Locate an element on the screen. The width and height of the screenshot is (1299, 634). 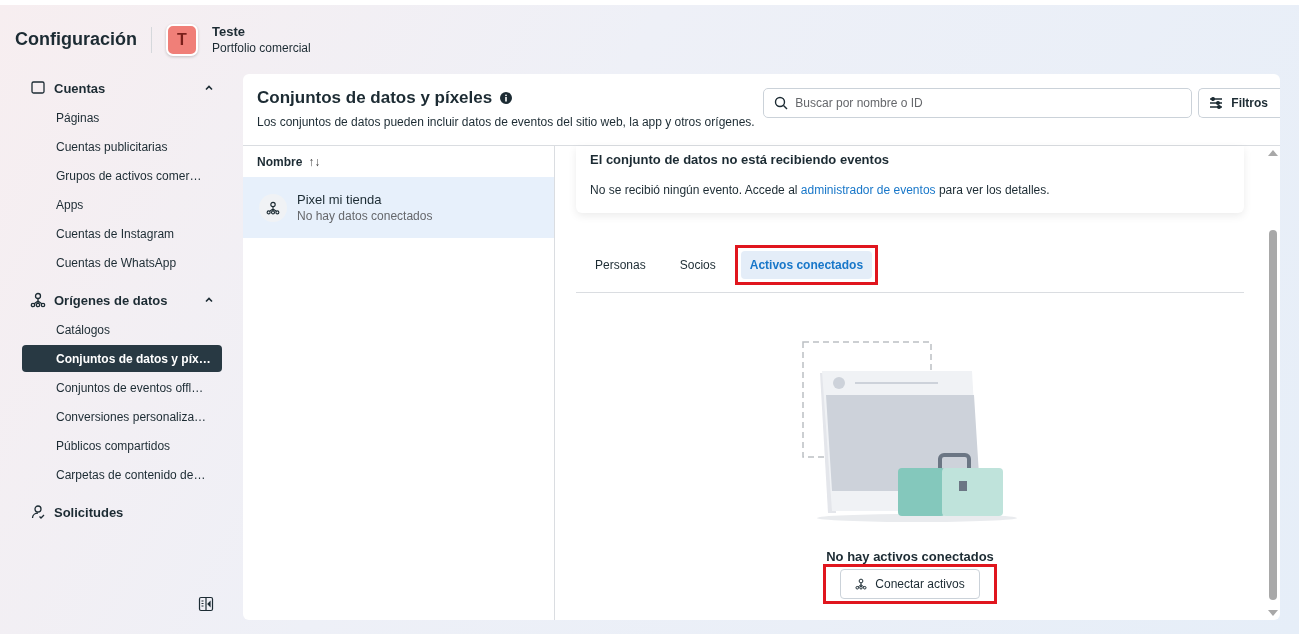
folder-icon is located at coordinates (38, 88).